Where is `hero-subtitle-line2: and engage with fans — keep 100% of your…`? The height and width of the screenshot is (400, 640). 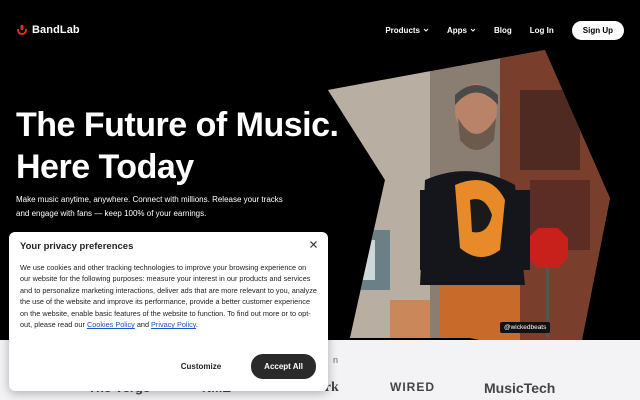
hero-subtitle-line2: and engage with fans — keep 100% of your… is located at coordinates (111, 213).